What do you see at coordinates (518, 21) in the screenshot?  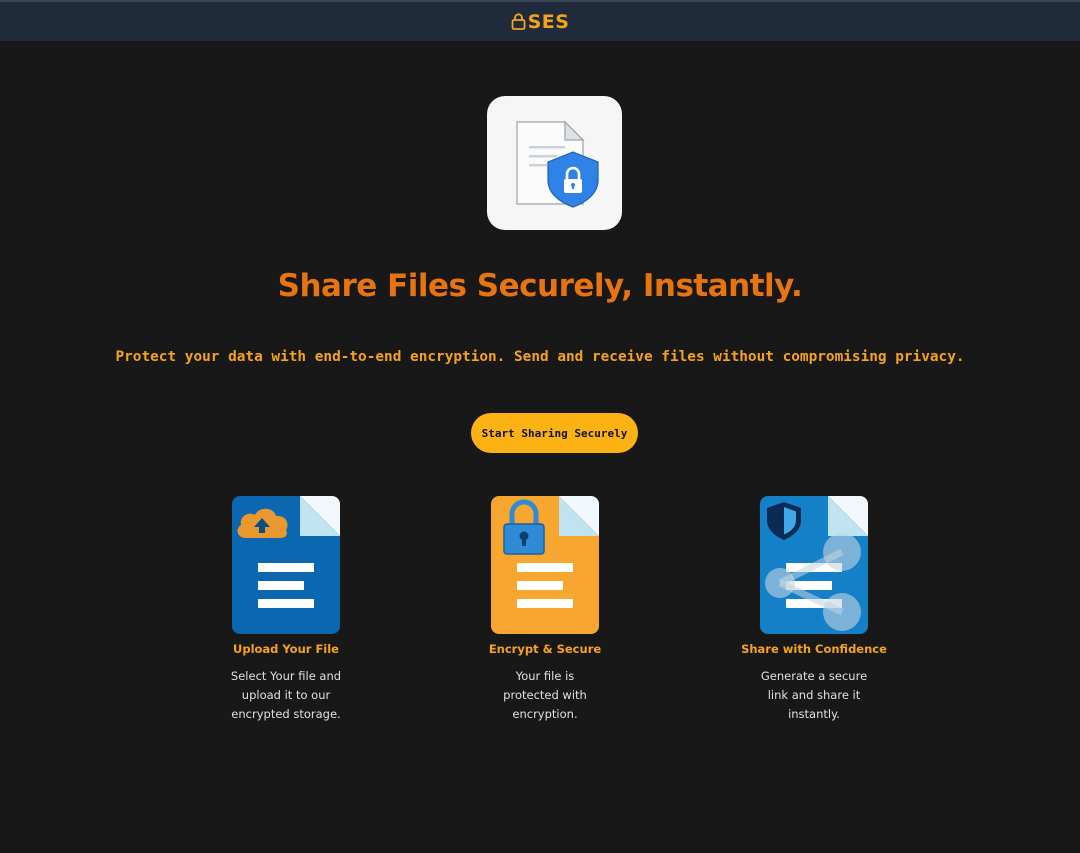 I see `lock-icon` at bounding box center [518, 21].